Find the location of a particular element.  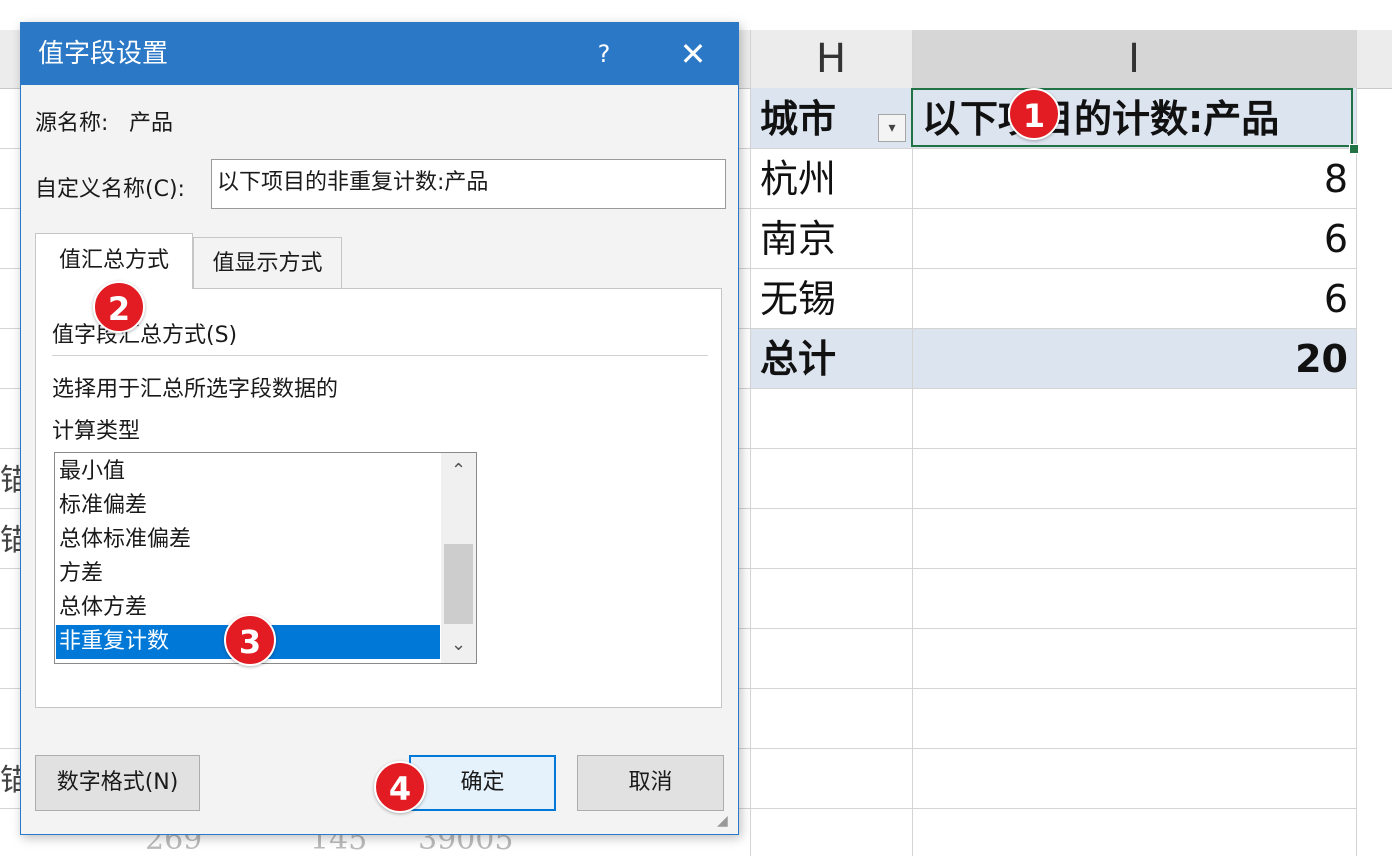

pivot-total-value: 20 is located at coordinates (1130, 359).